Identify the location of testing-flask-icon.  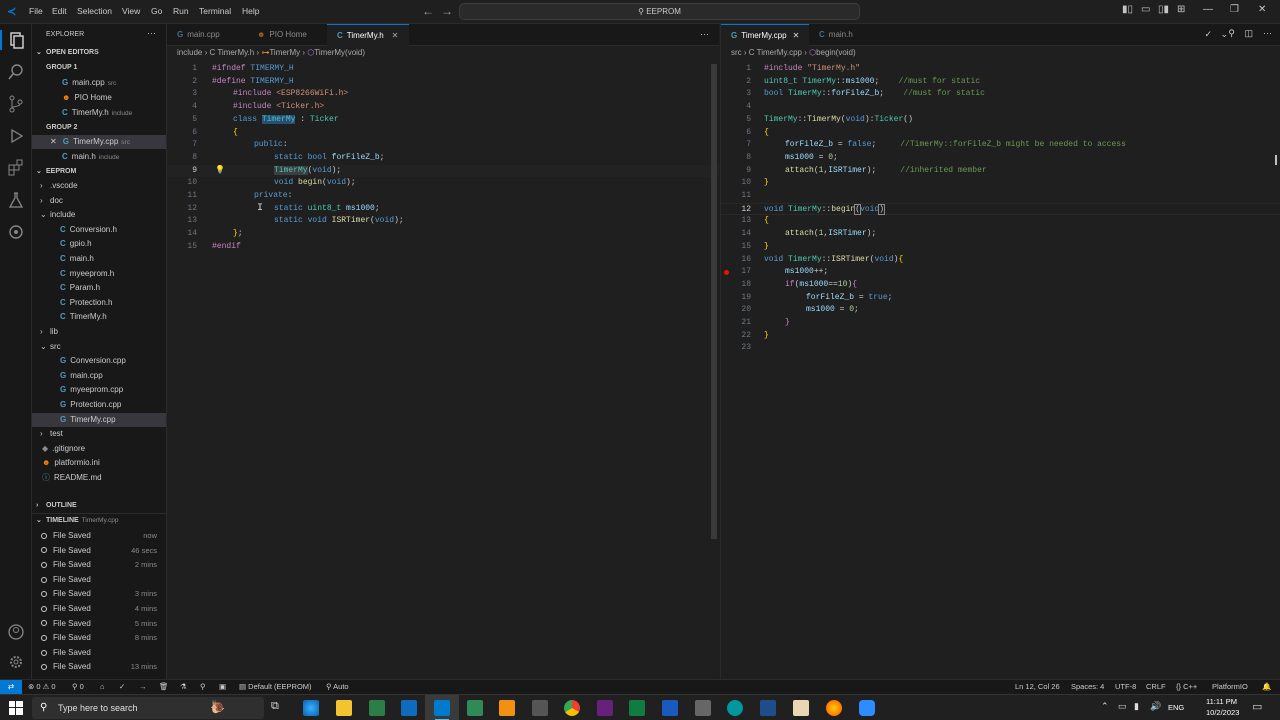
(16, 200).